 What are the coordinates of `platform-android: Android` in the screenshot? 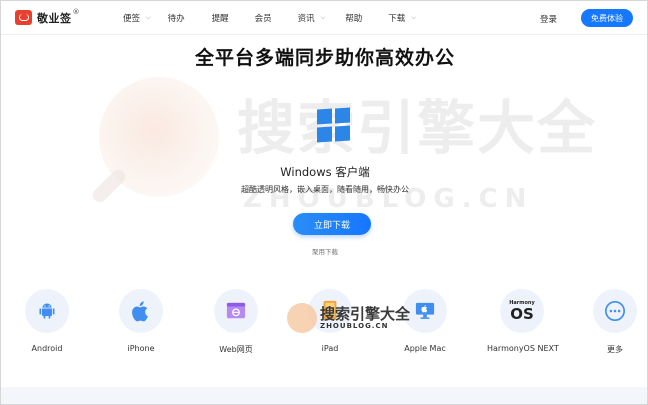 It's located at (47, 321).